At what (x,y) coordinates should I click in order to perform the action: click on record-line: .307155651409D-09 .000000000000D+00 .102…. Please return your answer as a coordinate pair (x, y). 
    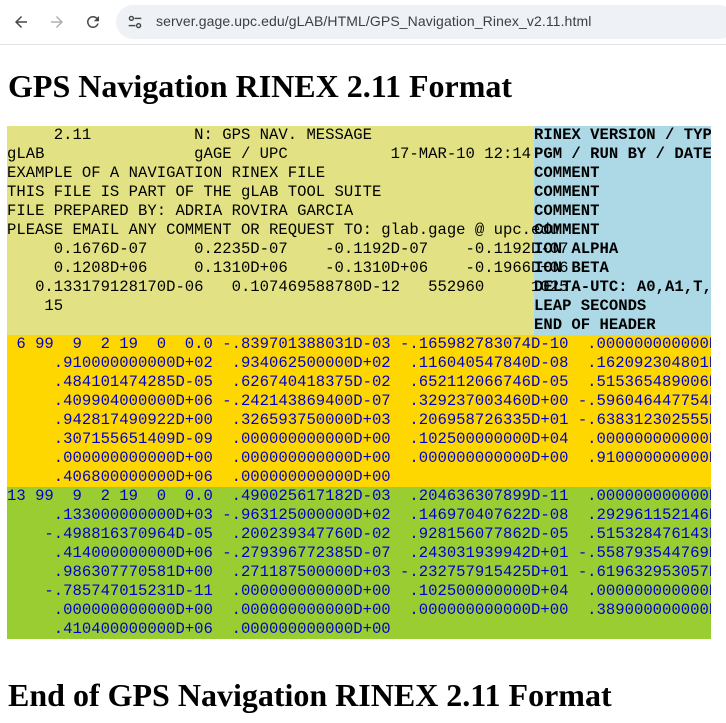
    Looking at the image, I should click on (359, 439).